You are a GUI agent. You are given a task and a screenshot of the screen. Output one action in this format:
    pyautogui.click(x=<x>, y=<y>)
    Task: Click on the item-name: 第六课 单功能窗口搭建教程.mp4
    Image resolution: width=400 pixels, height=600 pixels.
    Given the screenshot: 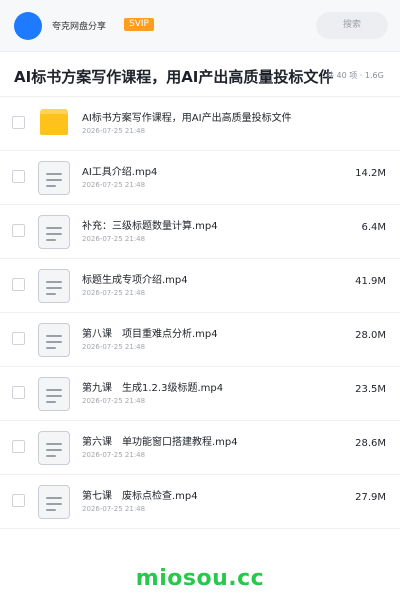 What is the action you would take?
    pyautogui.click(x=160, y=440)
    